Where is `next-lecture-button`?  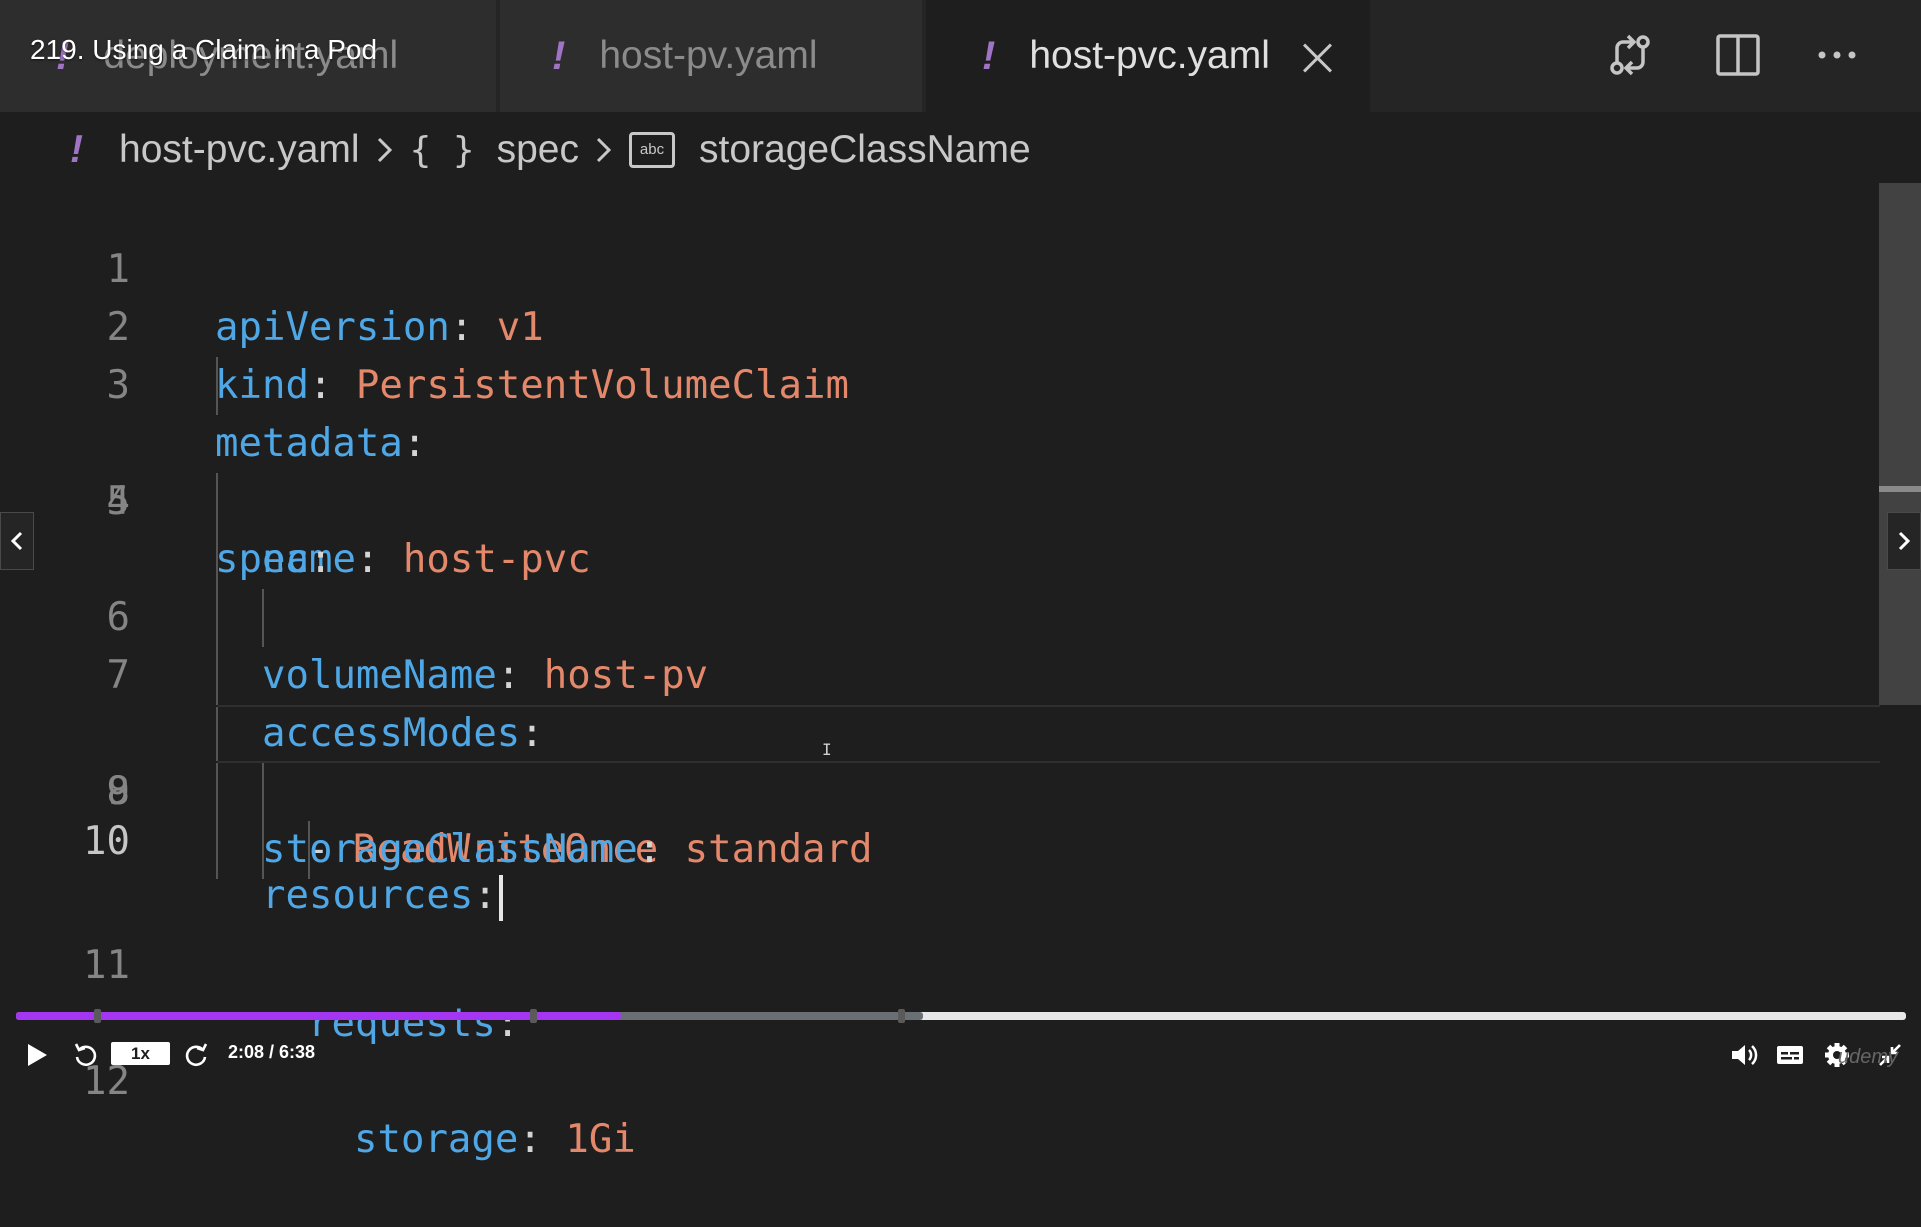 next-lecture-button is located at coordinates (1904, 541).